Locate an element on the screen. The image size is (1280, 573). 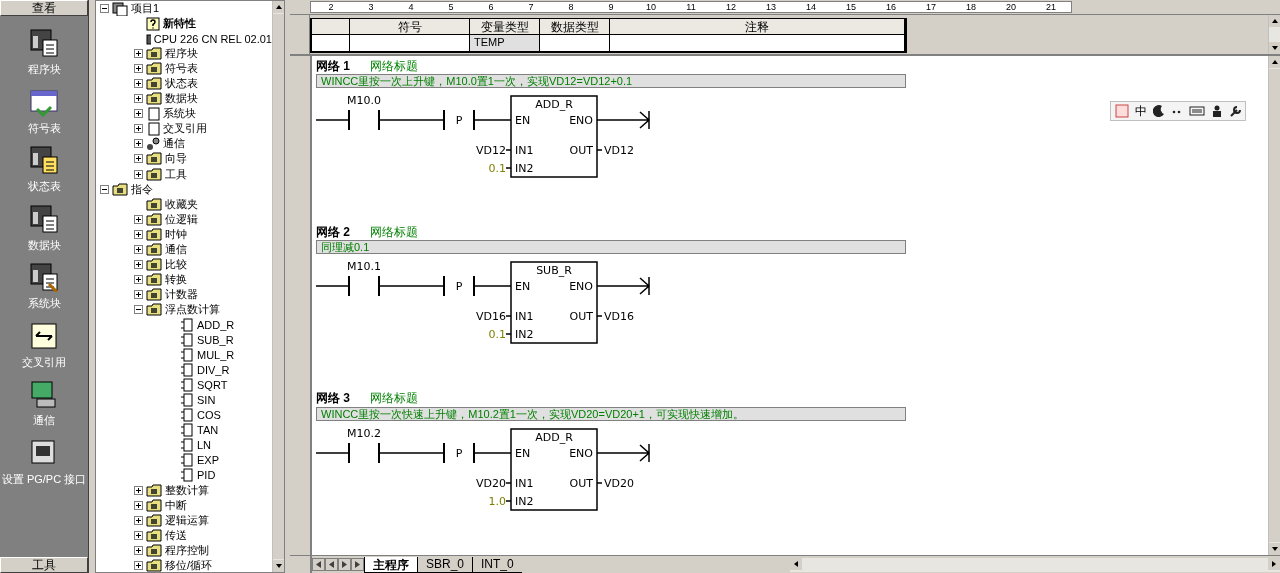
tree-item: 项目1 is located at coordinates (145, 8).